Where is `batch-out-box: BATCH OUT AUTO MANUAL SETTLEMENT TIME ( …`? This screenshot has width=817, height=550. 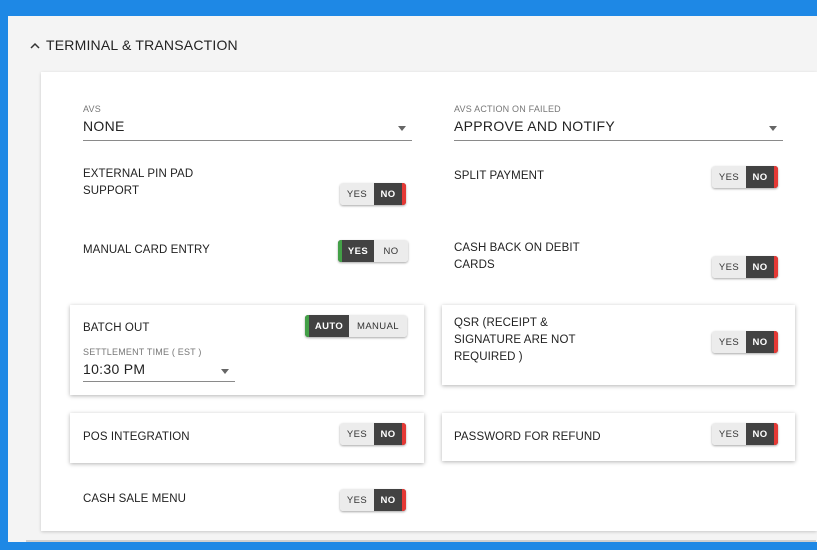
batch-out-box: BATCH OUT AUTO MANUAL SETTLEMENT TIME ( … is located at coordinates (247, 350).